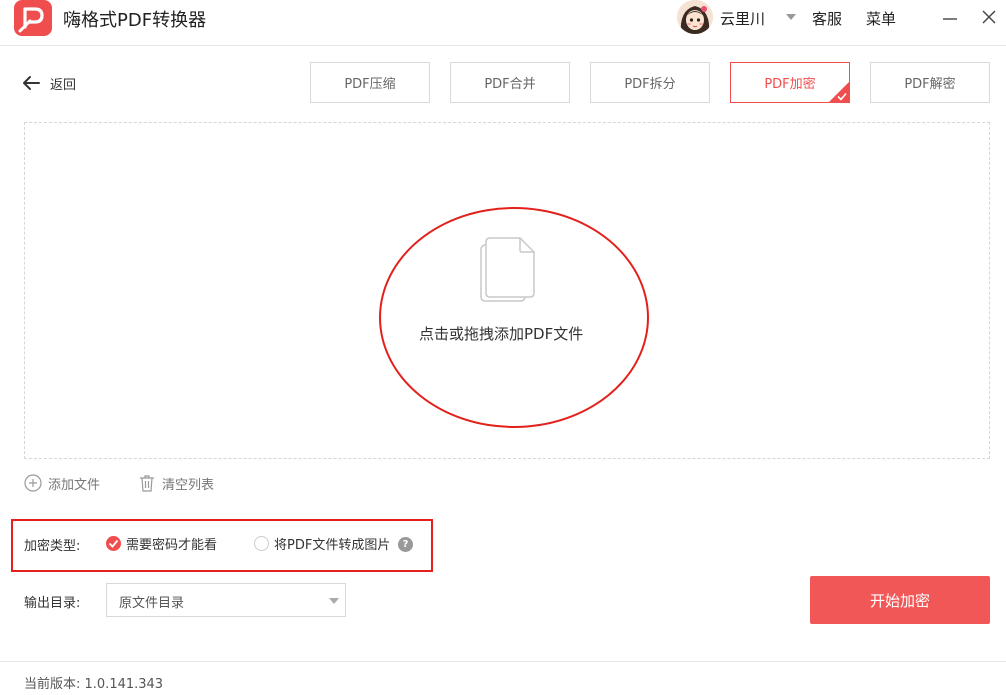 The image size is (1006, 695). Describe the element at coordinates (695, 17) in the screenshot. I see `user-avatar` at that location.